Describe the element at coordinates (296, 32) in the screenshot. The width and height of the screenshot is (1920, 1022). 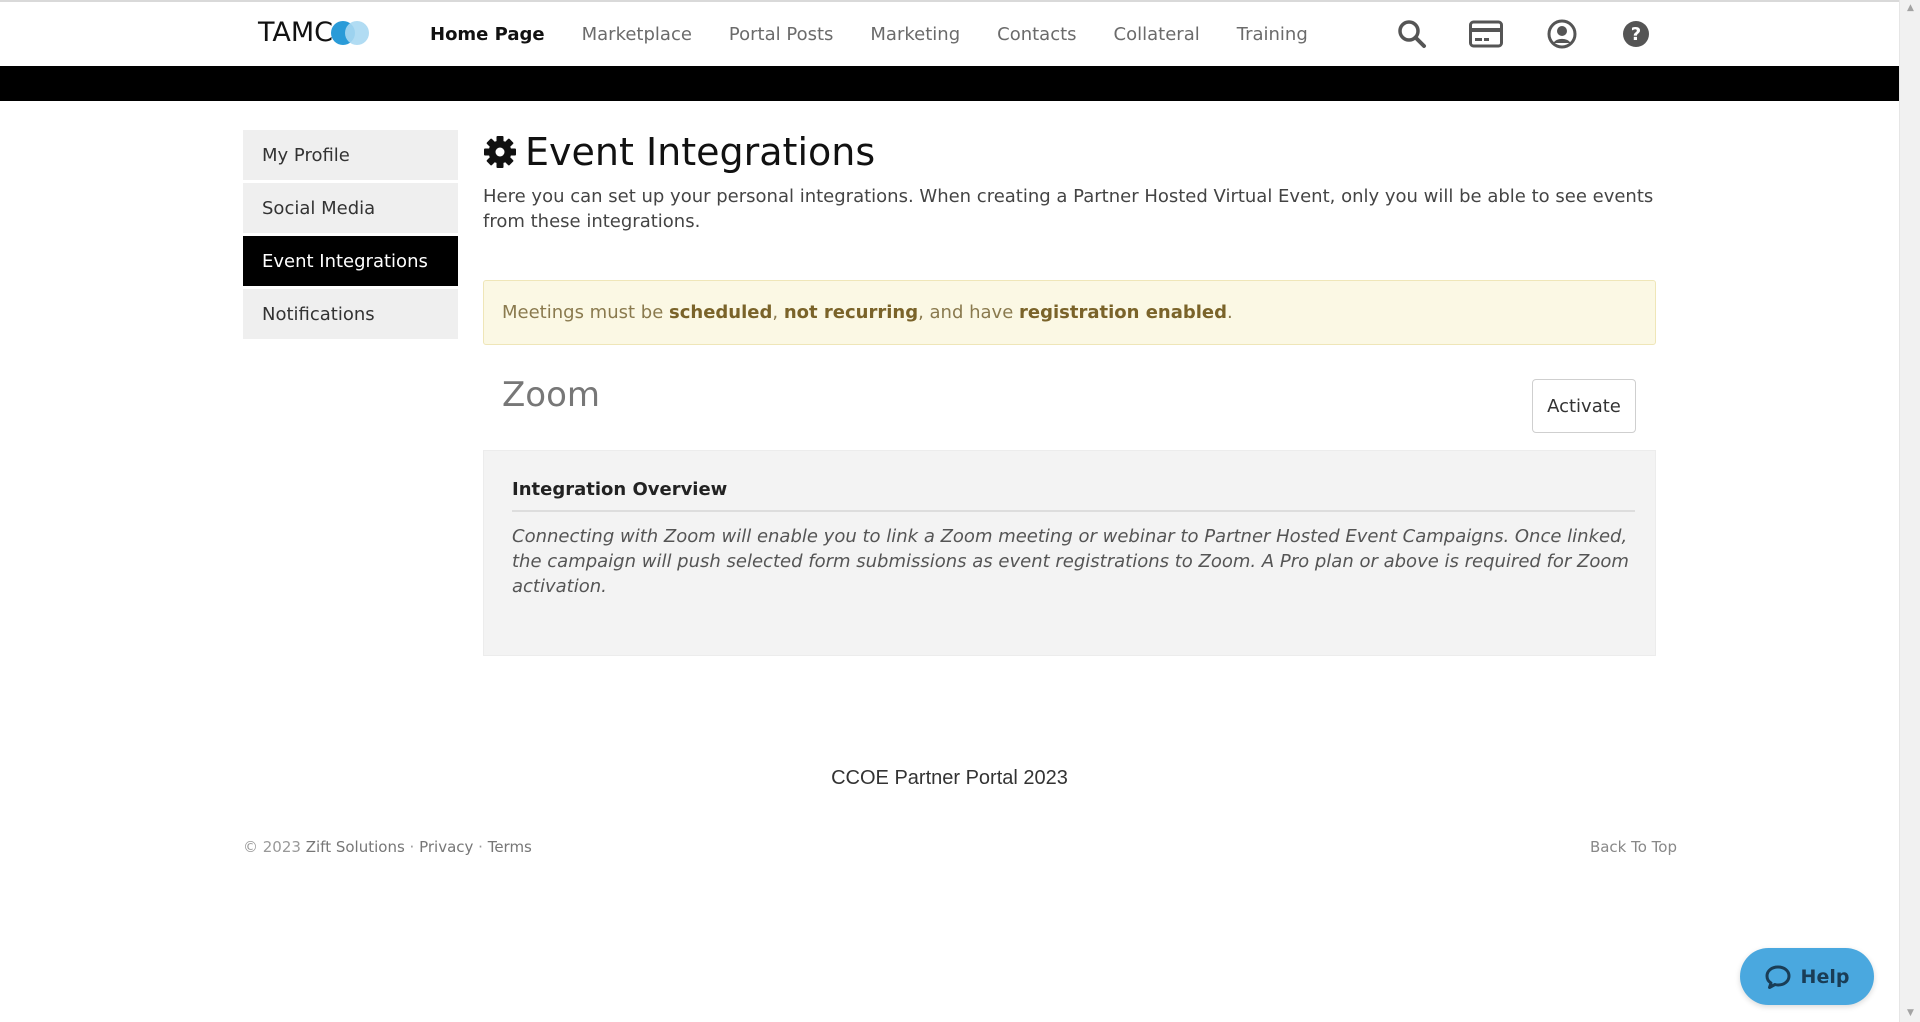
I see `logo-text: TAMC` at that location.